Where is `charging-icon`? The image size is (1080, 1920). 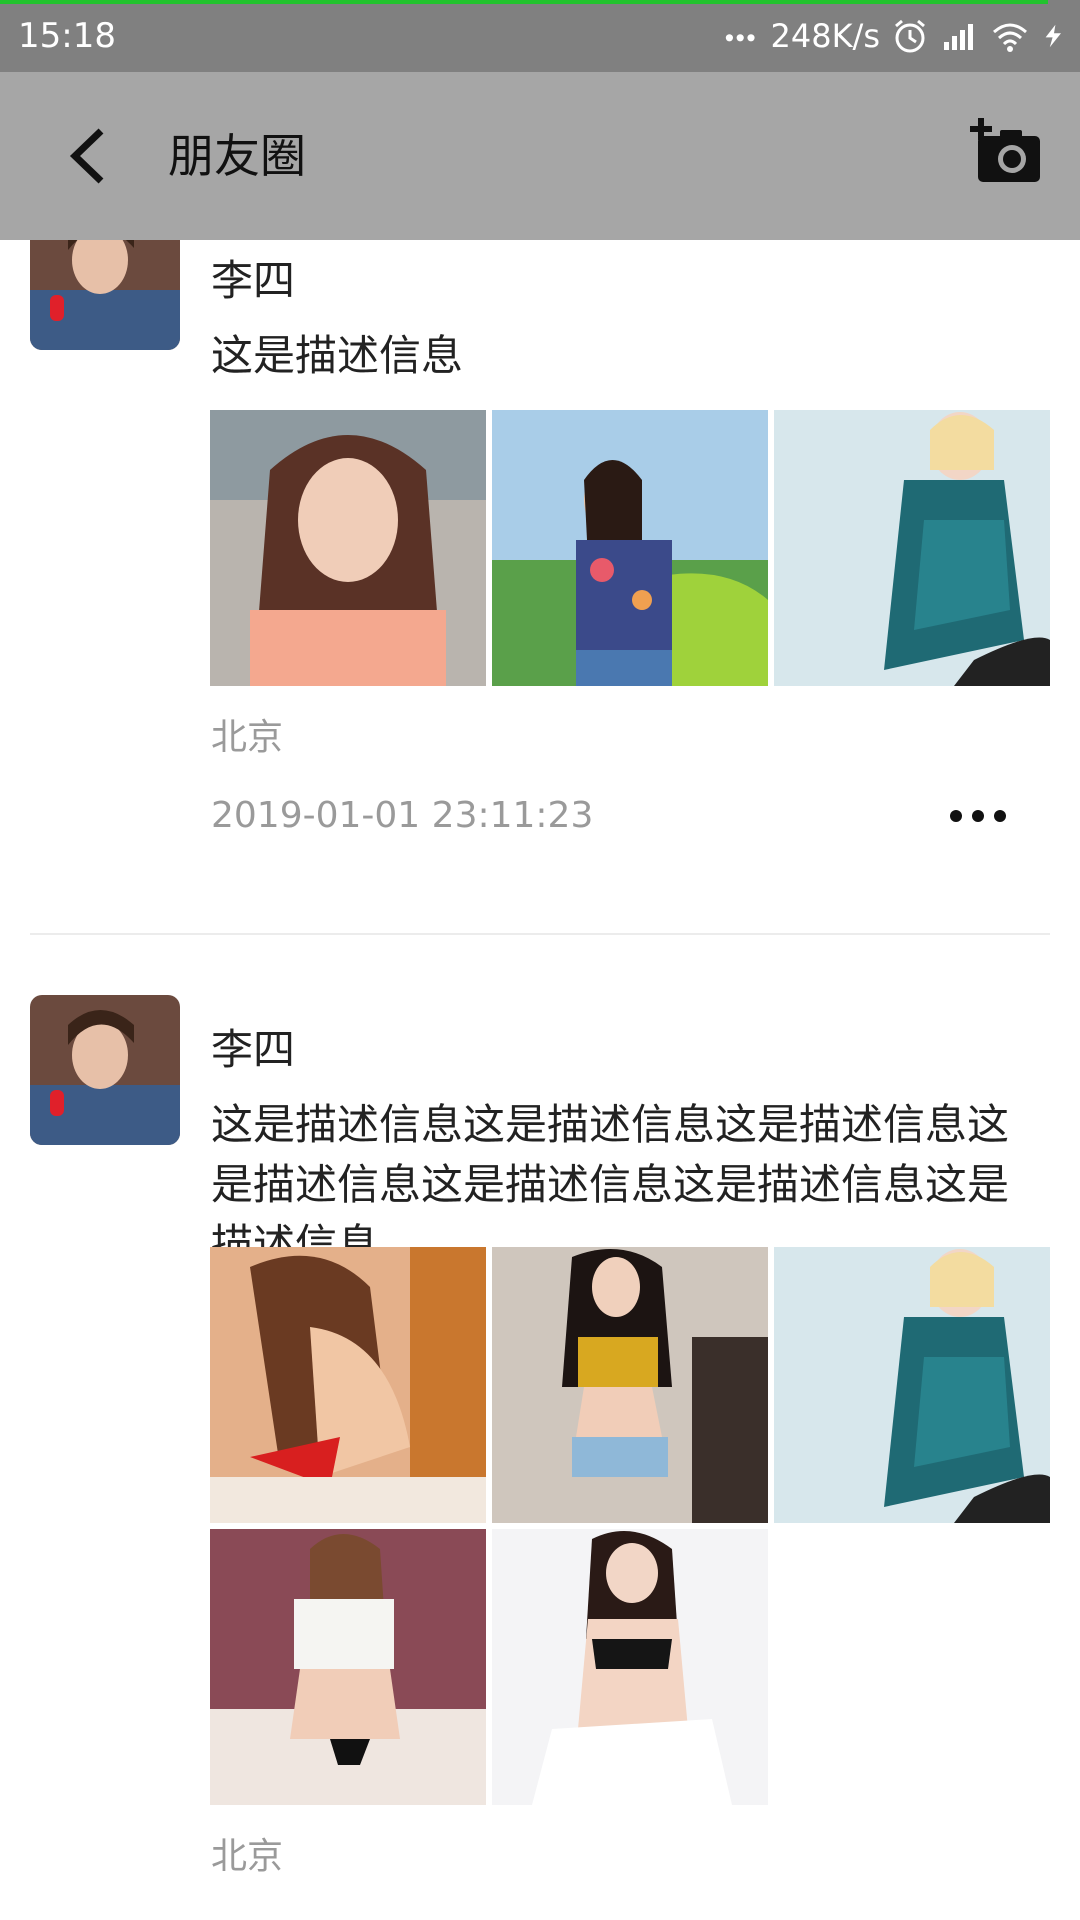 charging-icon is located at coordinates (1053, 36).